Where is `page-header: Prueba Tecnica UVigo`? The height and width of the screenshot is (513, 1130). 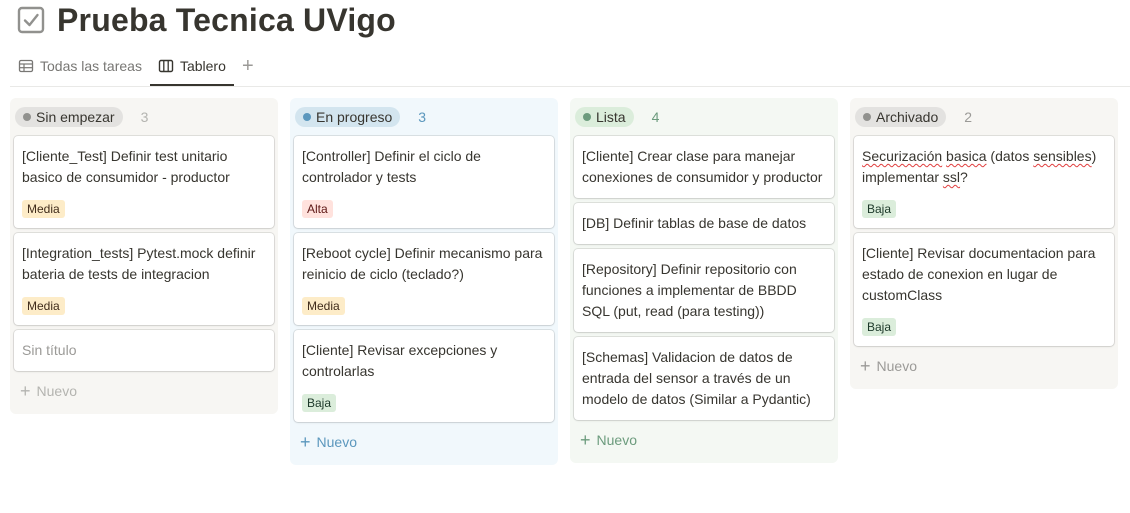
page-header: Prueba Tecnica UVigo is located at coordinates (206, 20).